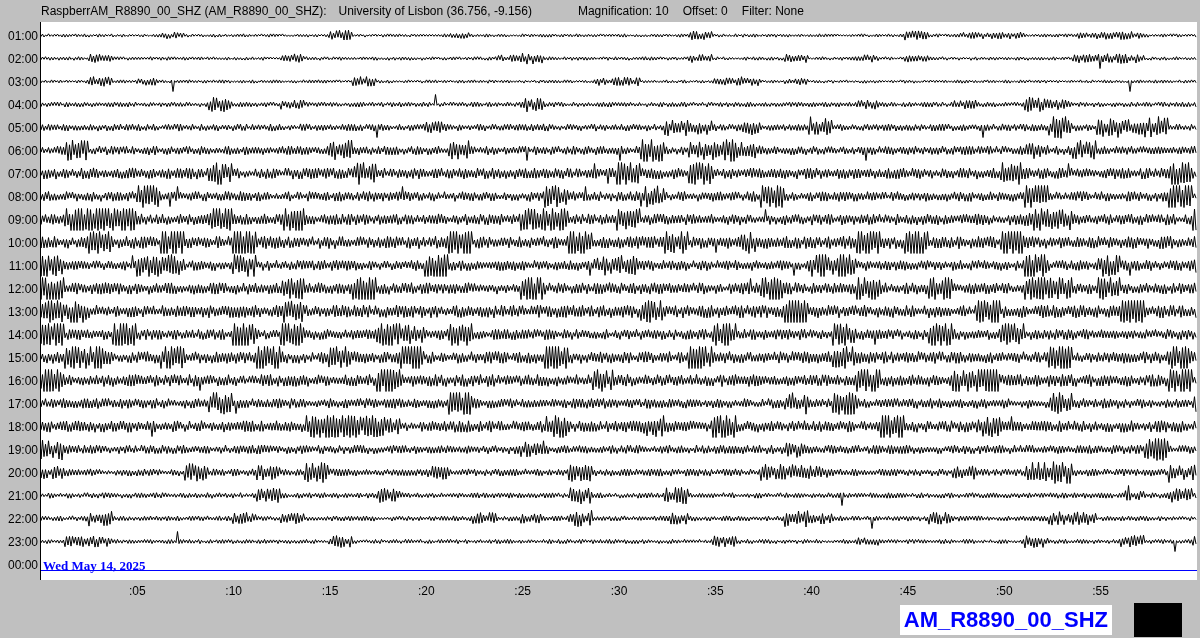  Describe the element at coordinates (22, 196) in the screenshot. I see `hour-label: 08:00` at that location.